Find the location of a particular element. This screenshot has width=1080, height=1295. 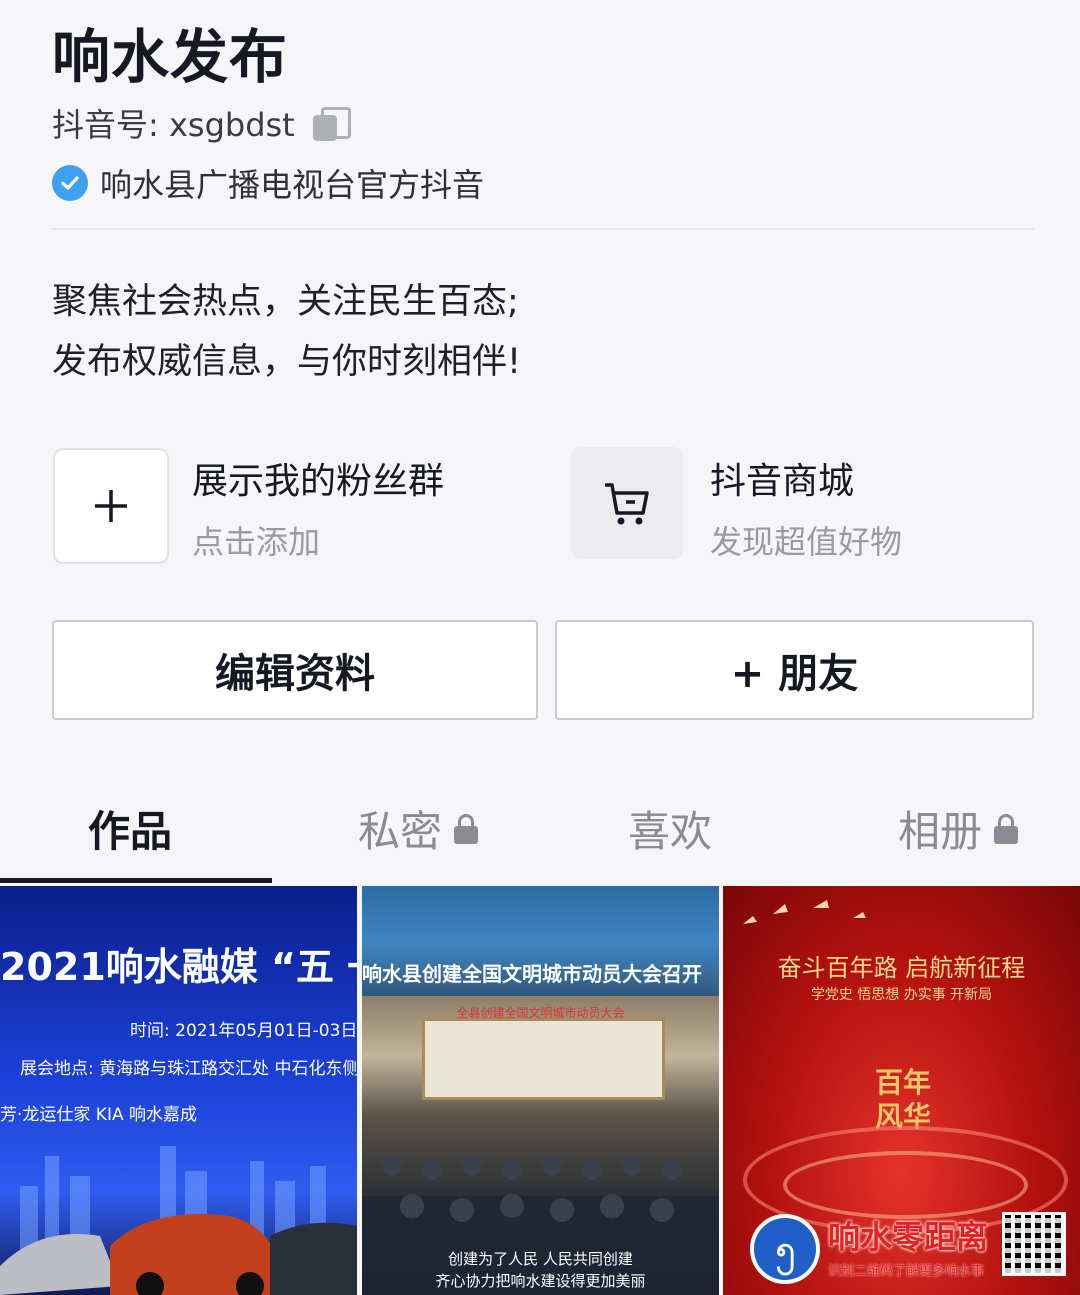

video-1-location: 展会地点: 黄海路与珠江路交汇处 中石化东侧 is located at coordinates (188, 1069).